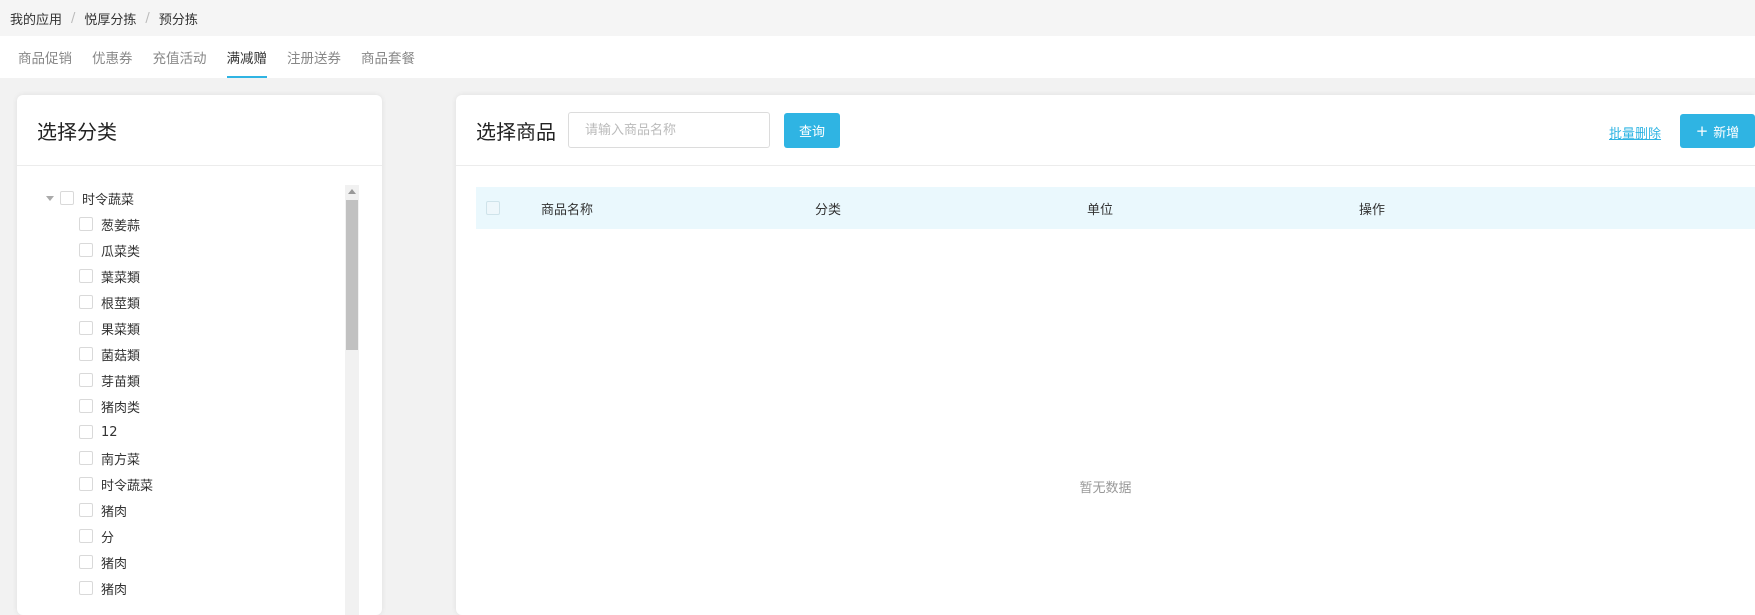 This screenshot has width=1755, height=615. I want to click on tree-node-child: 猪肉类, so click(182, 406).